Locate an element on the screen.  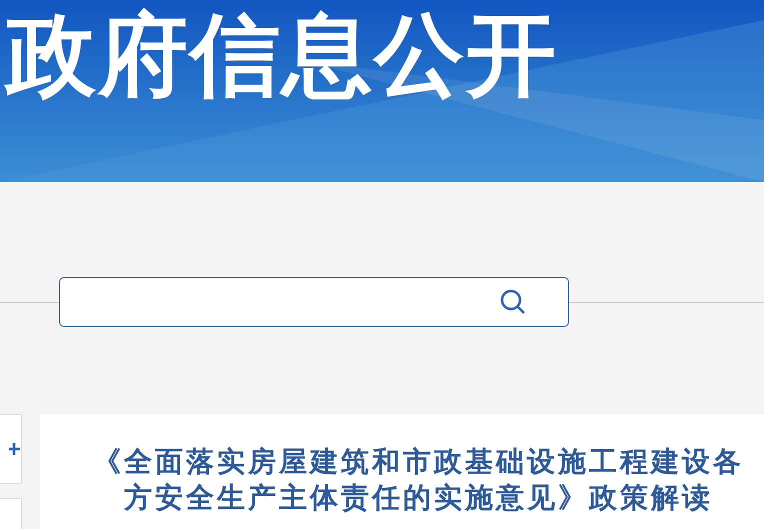
plus-icon is located at coordinates (15, 449).